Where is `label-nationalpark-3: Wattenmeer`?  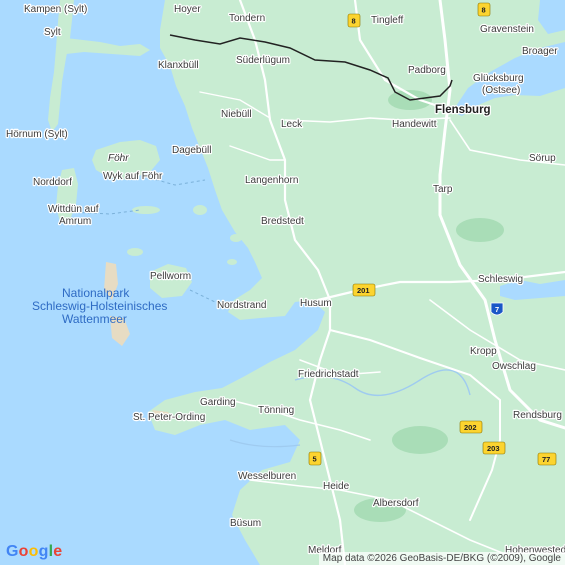
label-nationalpark-3: Wattenmeer is located at coordinates (94, 319).